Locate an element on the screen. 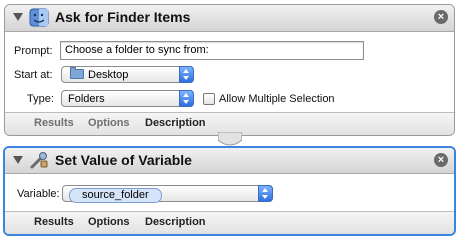 This screenshot has height=242, width=460. action-title: Ask for Finder Items is located at coordinates (123, 17).